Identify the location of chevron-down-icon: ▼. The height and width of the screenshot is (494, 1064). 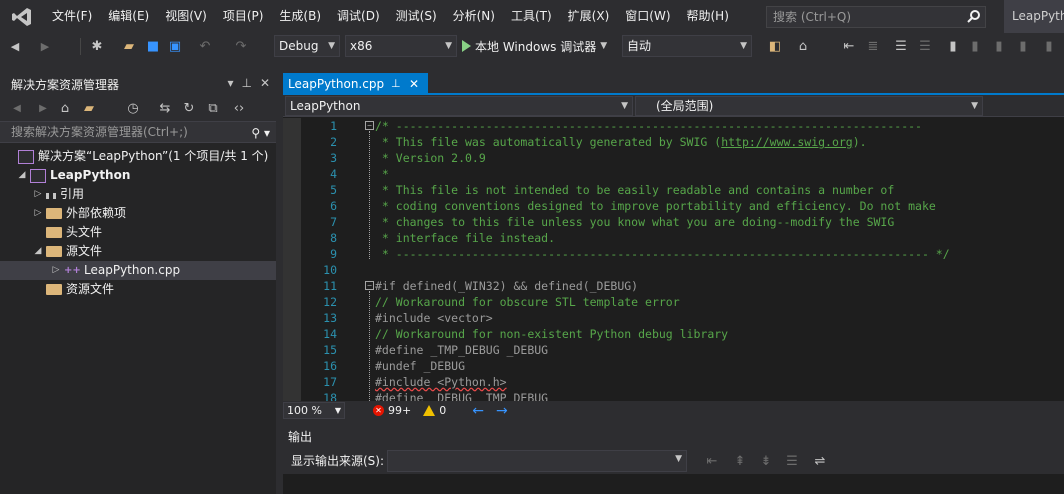
(603, 46).